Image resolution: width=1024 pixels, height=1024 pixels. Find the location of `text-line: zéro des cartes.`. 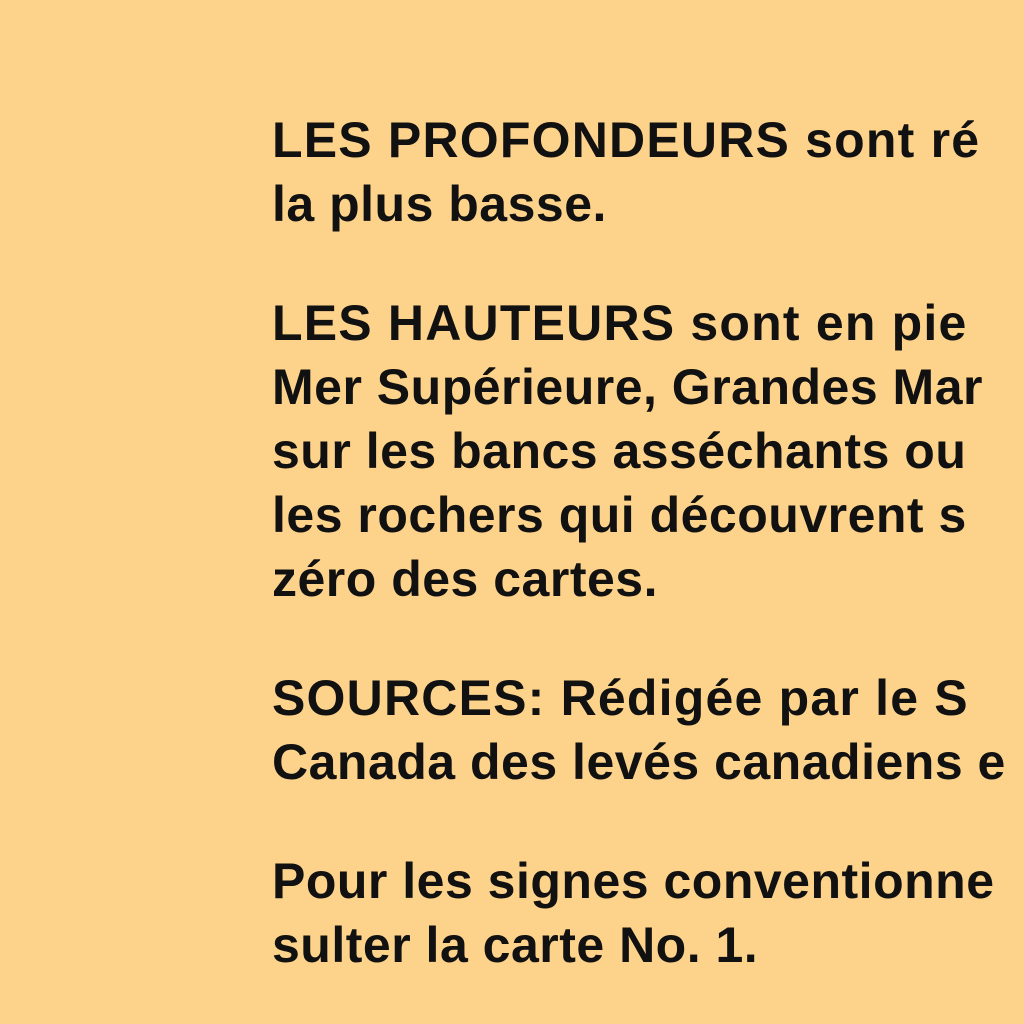

text-line: zéro des cartes. is located at coordinates (465, 579).